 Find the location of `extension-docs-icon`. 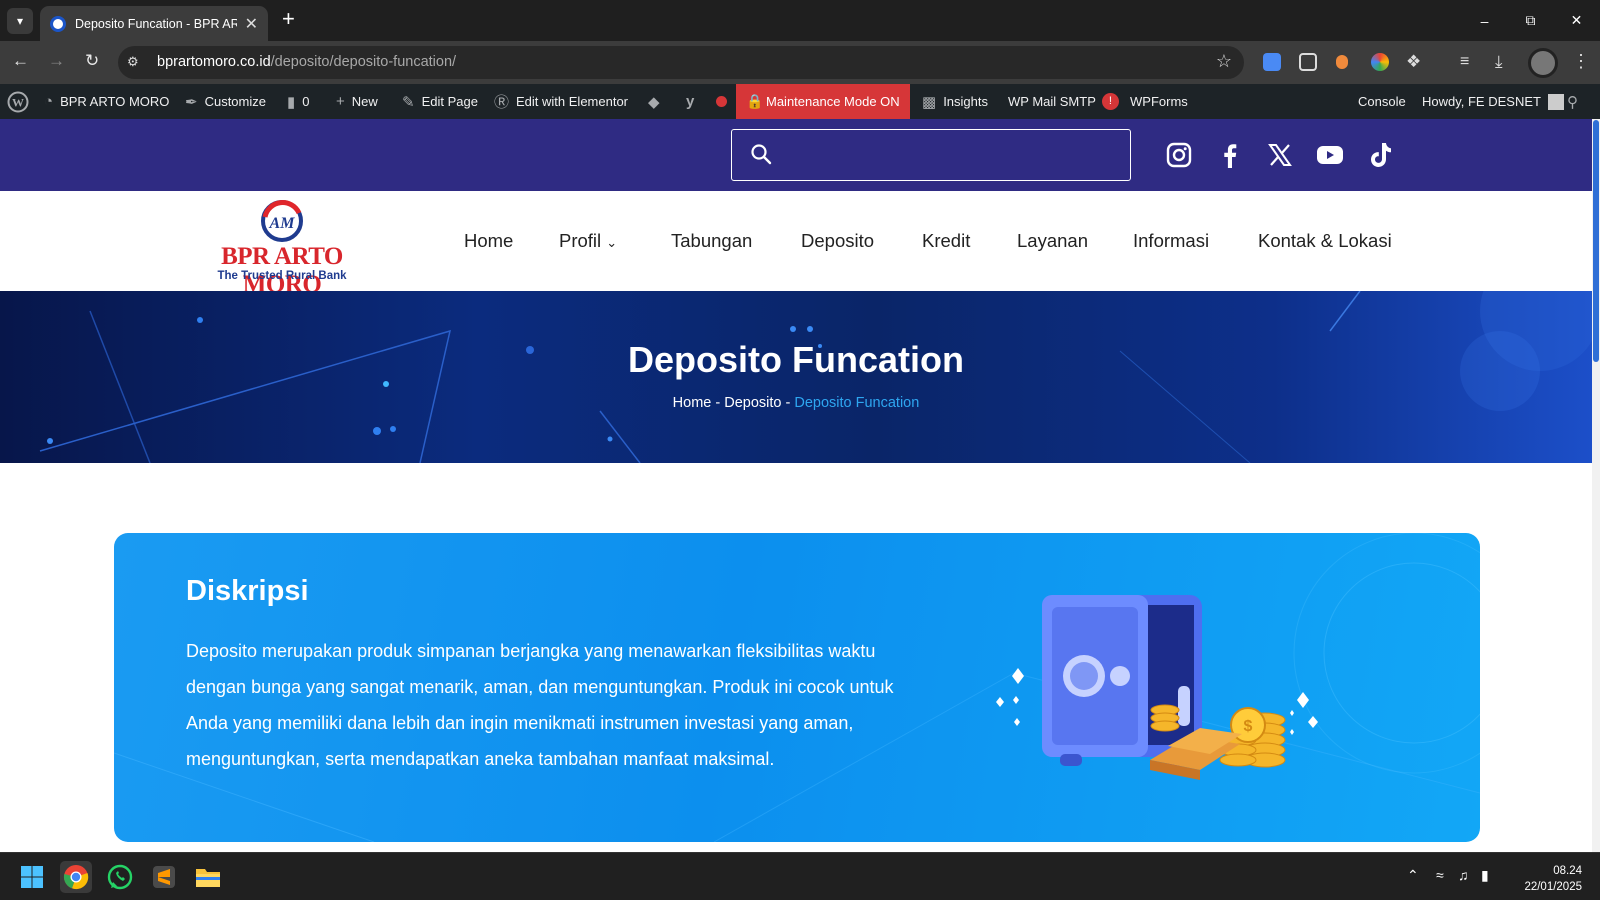

extension-docs-icon is located at coordinates (1272, 62).